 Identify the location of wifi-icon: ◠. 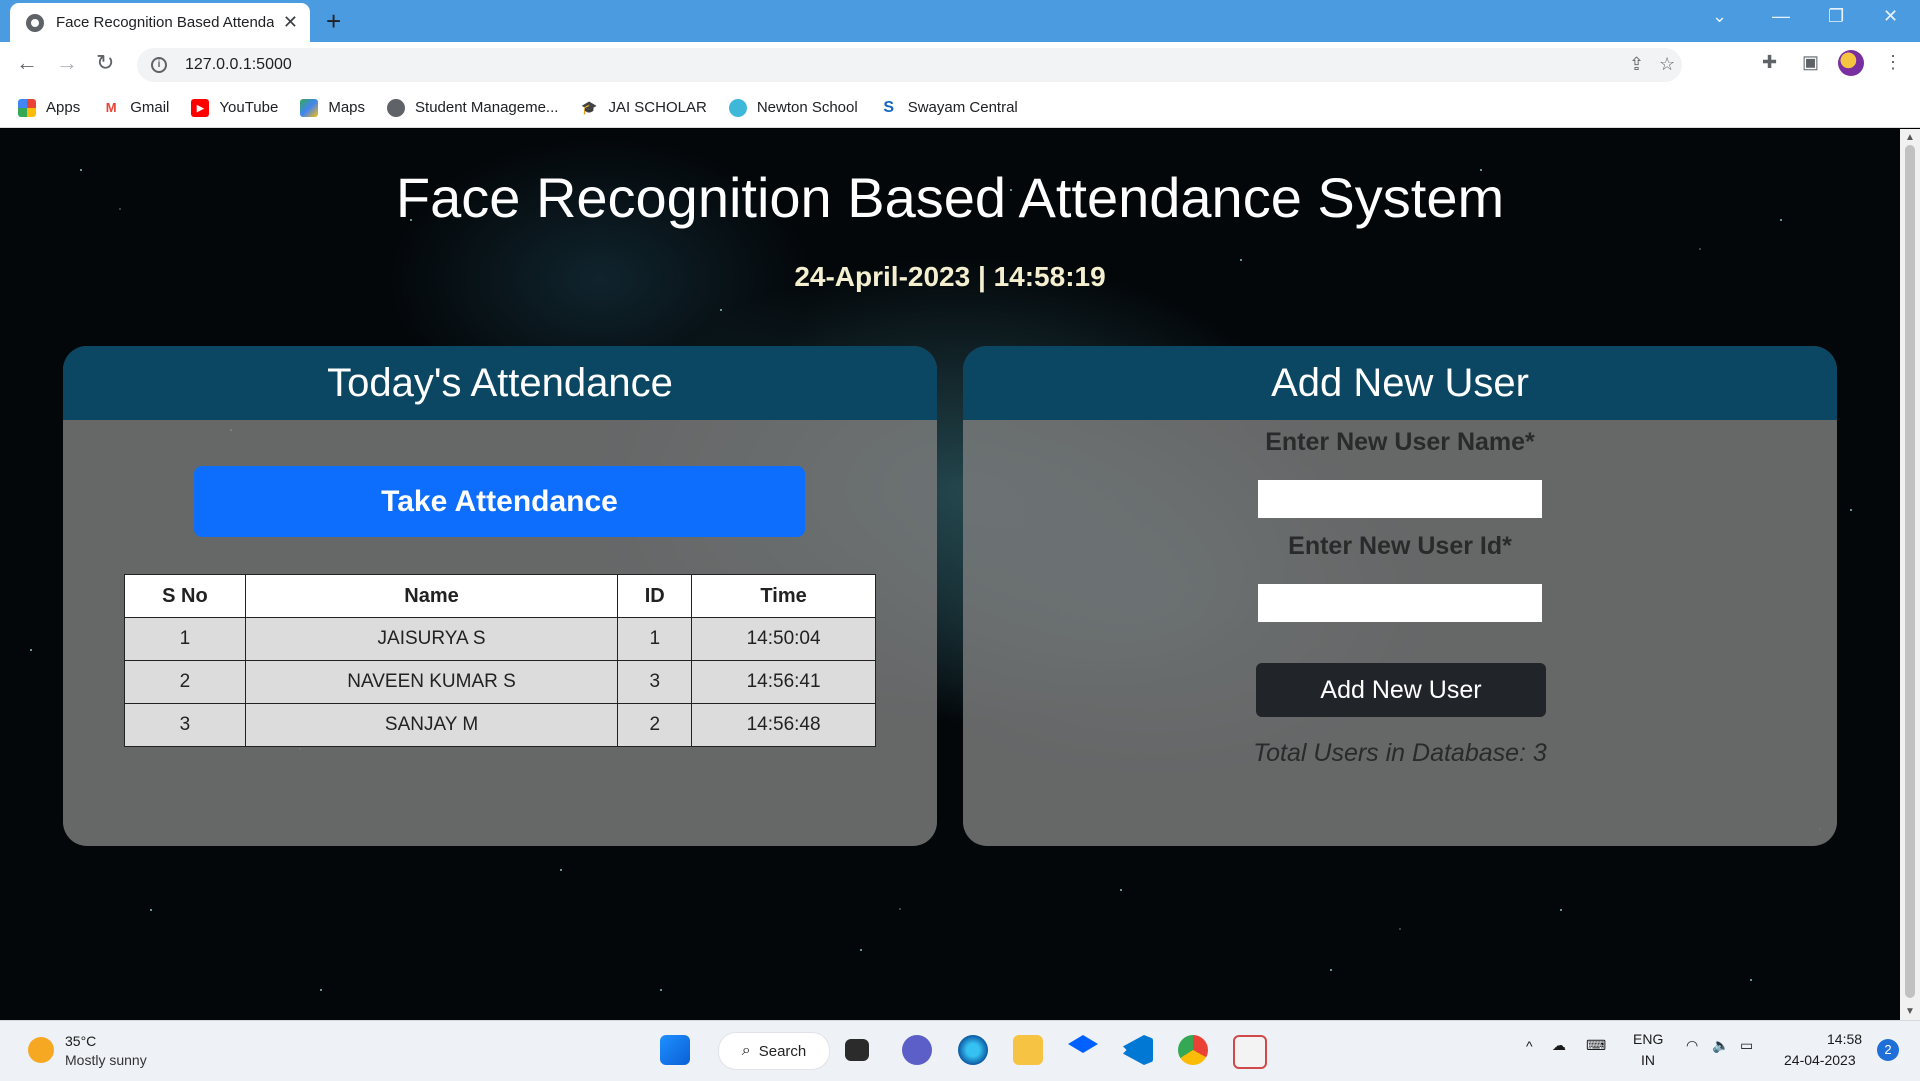
(1692, 1045).